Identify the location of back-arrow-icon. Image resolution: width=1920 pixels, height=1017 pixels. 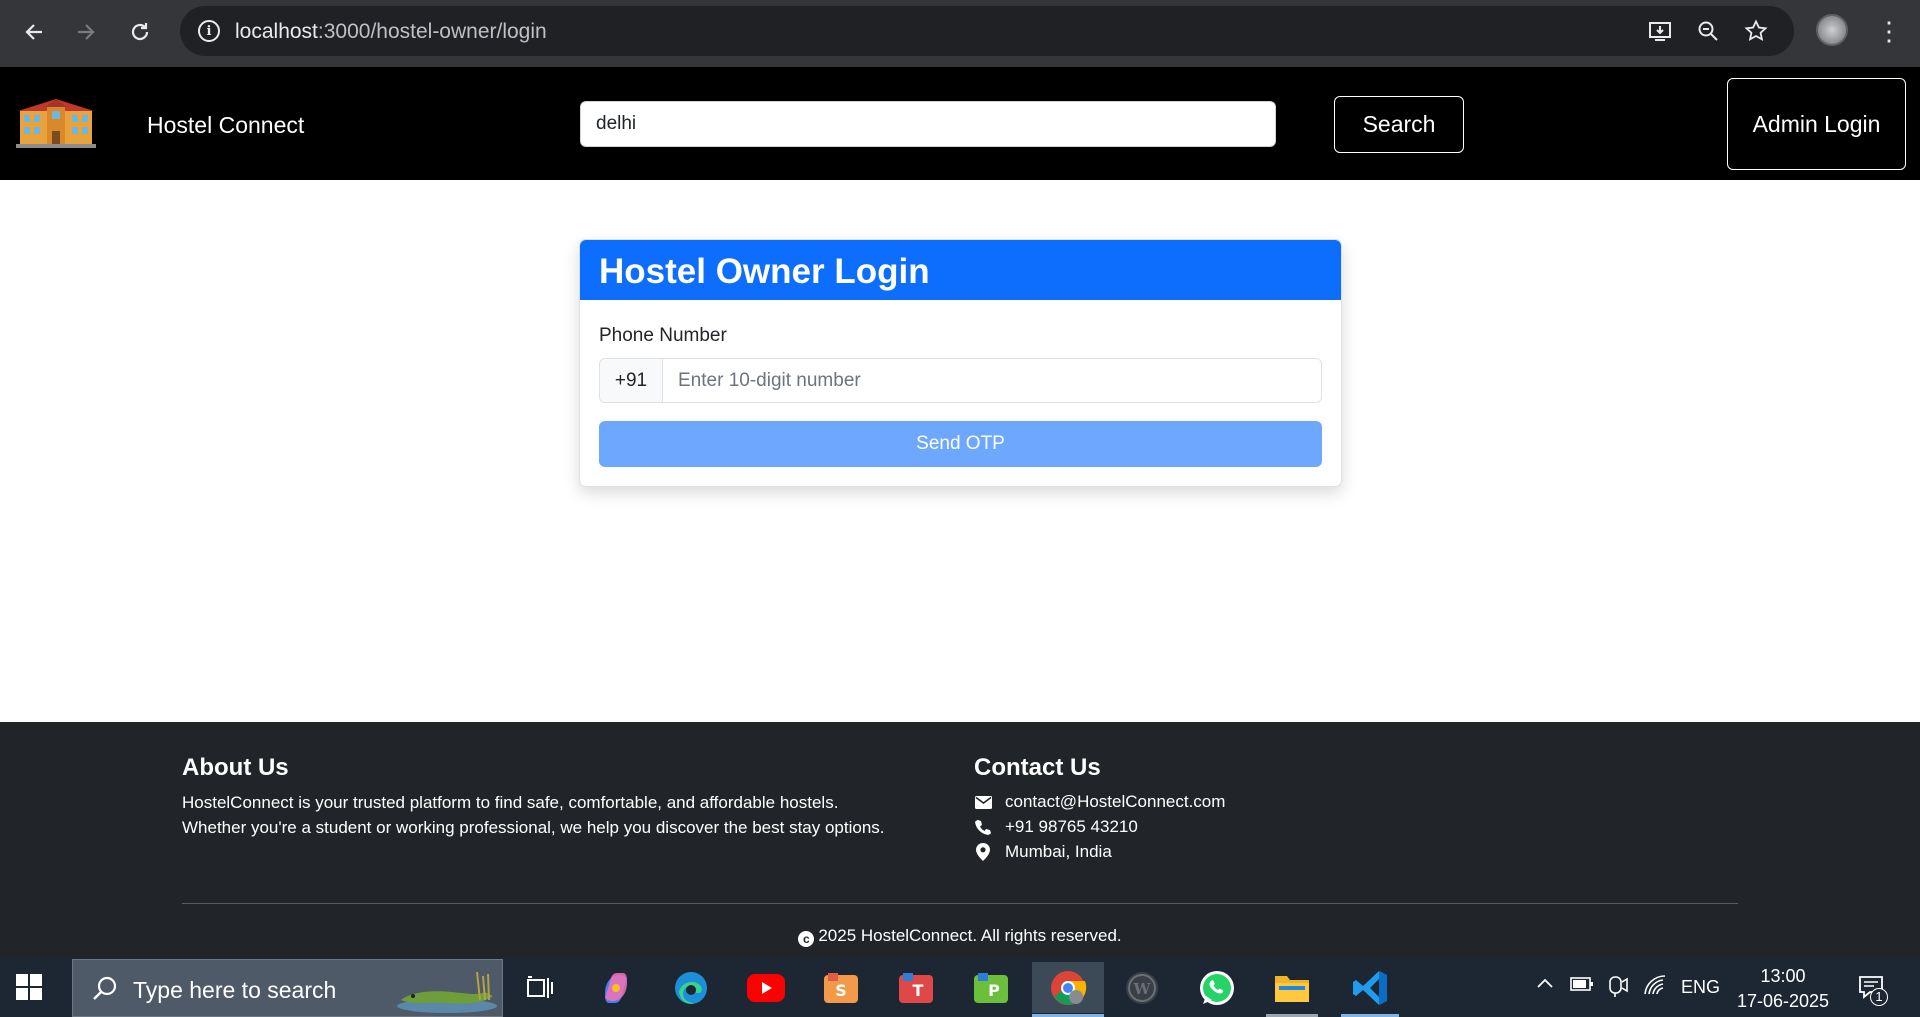
(33, 32).